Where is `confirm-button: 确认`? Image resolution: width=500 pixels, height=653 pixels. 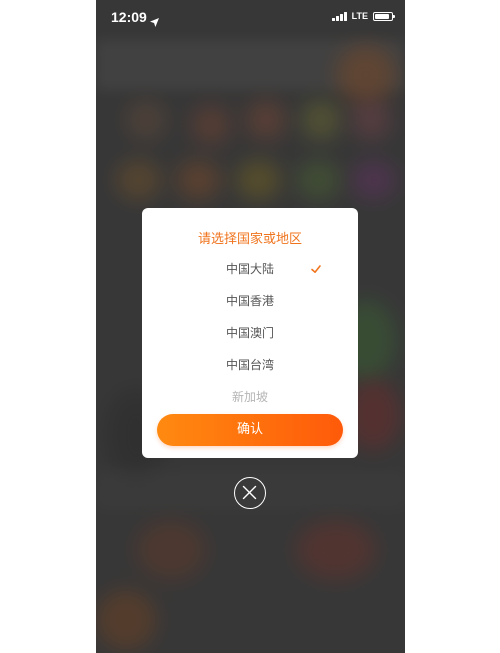 confirm-button: 确认 is located at coordinates (250, 430).